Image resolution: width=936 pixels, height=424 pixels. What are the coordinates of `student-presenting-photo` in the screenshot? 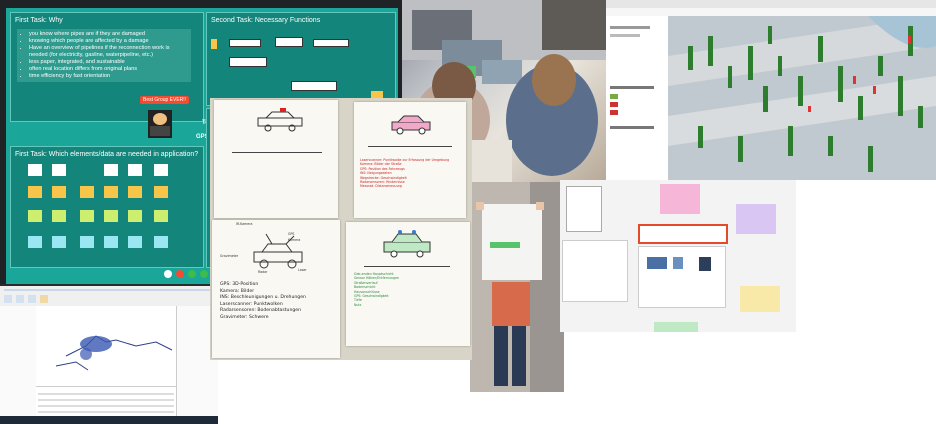 It's located at (517, 287).